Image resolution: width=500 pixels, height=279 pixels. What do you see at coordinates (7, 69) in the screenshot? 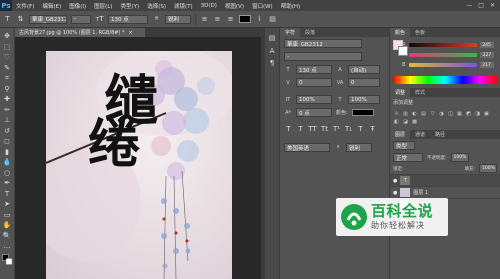
I see `quick-select-tool-icon: ✎` at bounding box center [7, 69].